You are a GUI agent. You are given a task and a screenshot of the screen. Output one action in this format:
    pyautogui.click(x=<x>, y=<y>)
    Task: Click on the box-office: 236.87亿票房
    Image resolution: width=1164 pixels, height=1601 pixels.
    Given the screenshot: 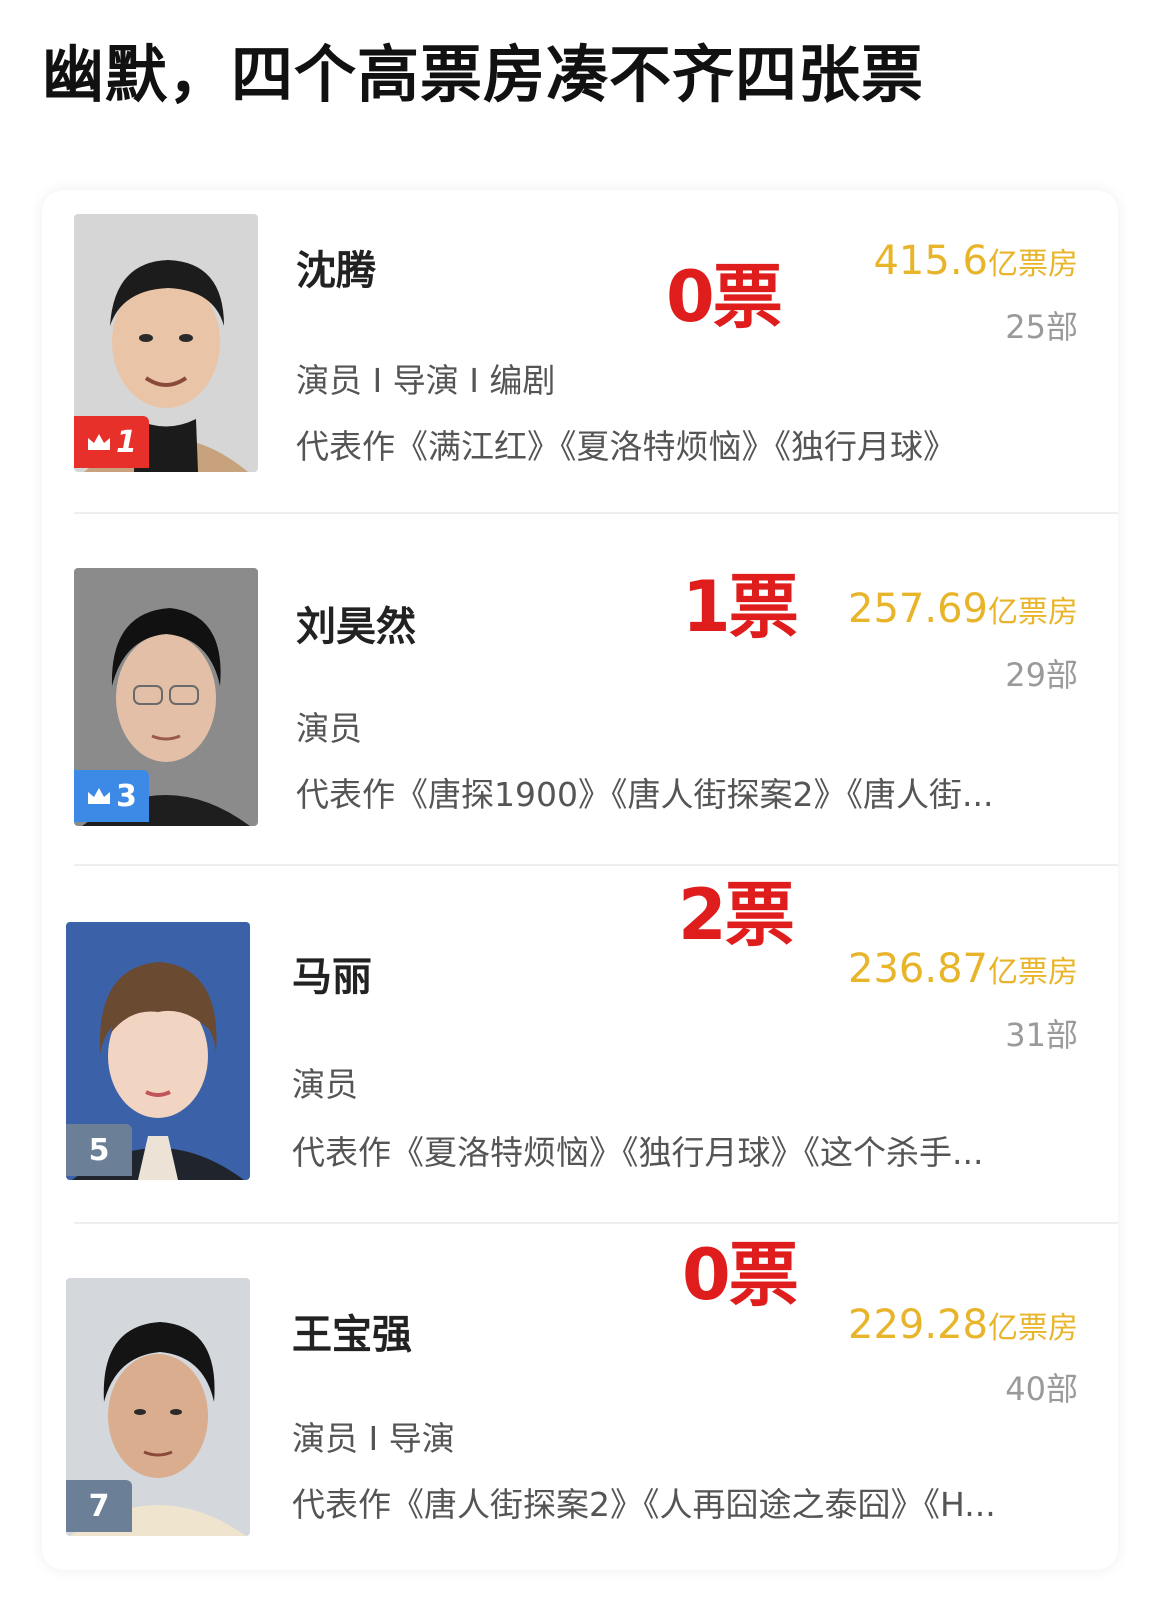 What is the action you would take?
    pyautogui.click(x=963, y=969)
    